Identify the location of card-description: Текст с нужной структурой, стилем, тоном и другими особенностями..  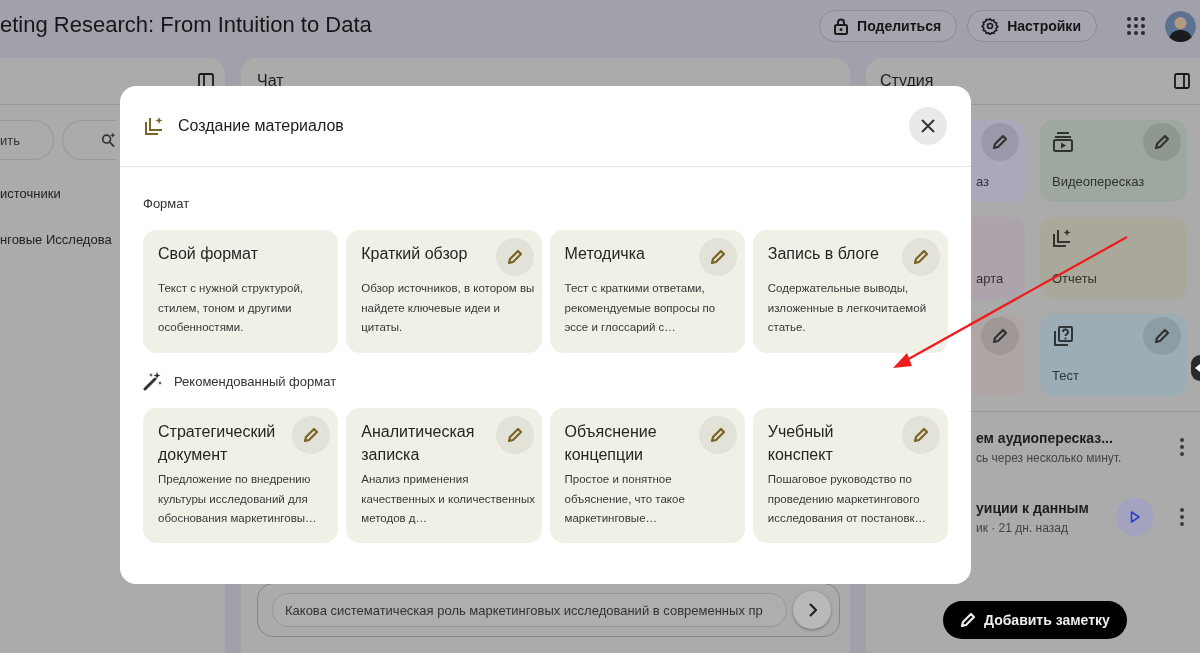
(231, 308).